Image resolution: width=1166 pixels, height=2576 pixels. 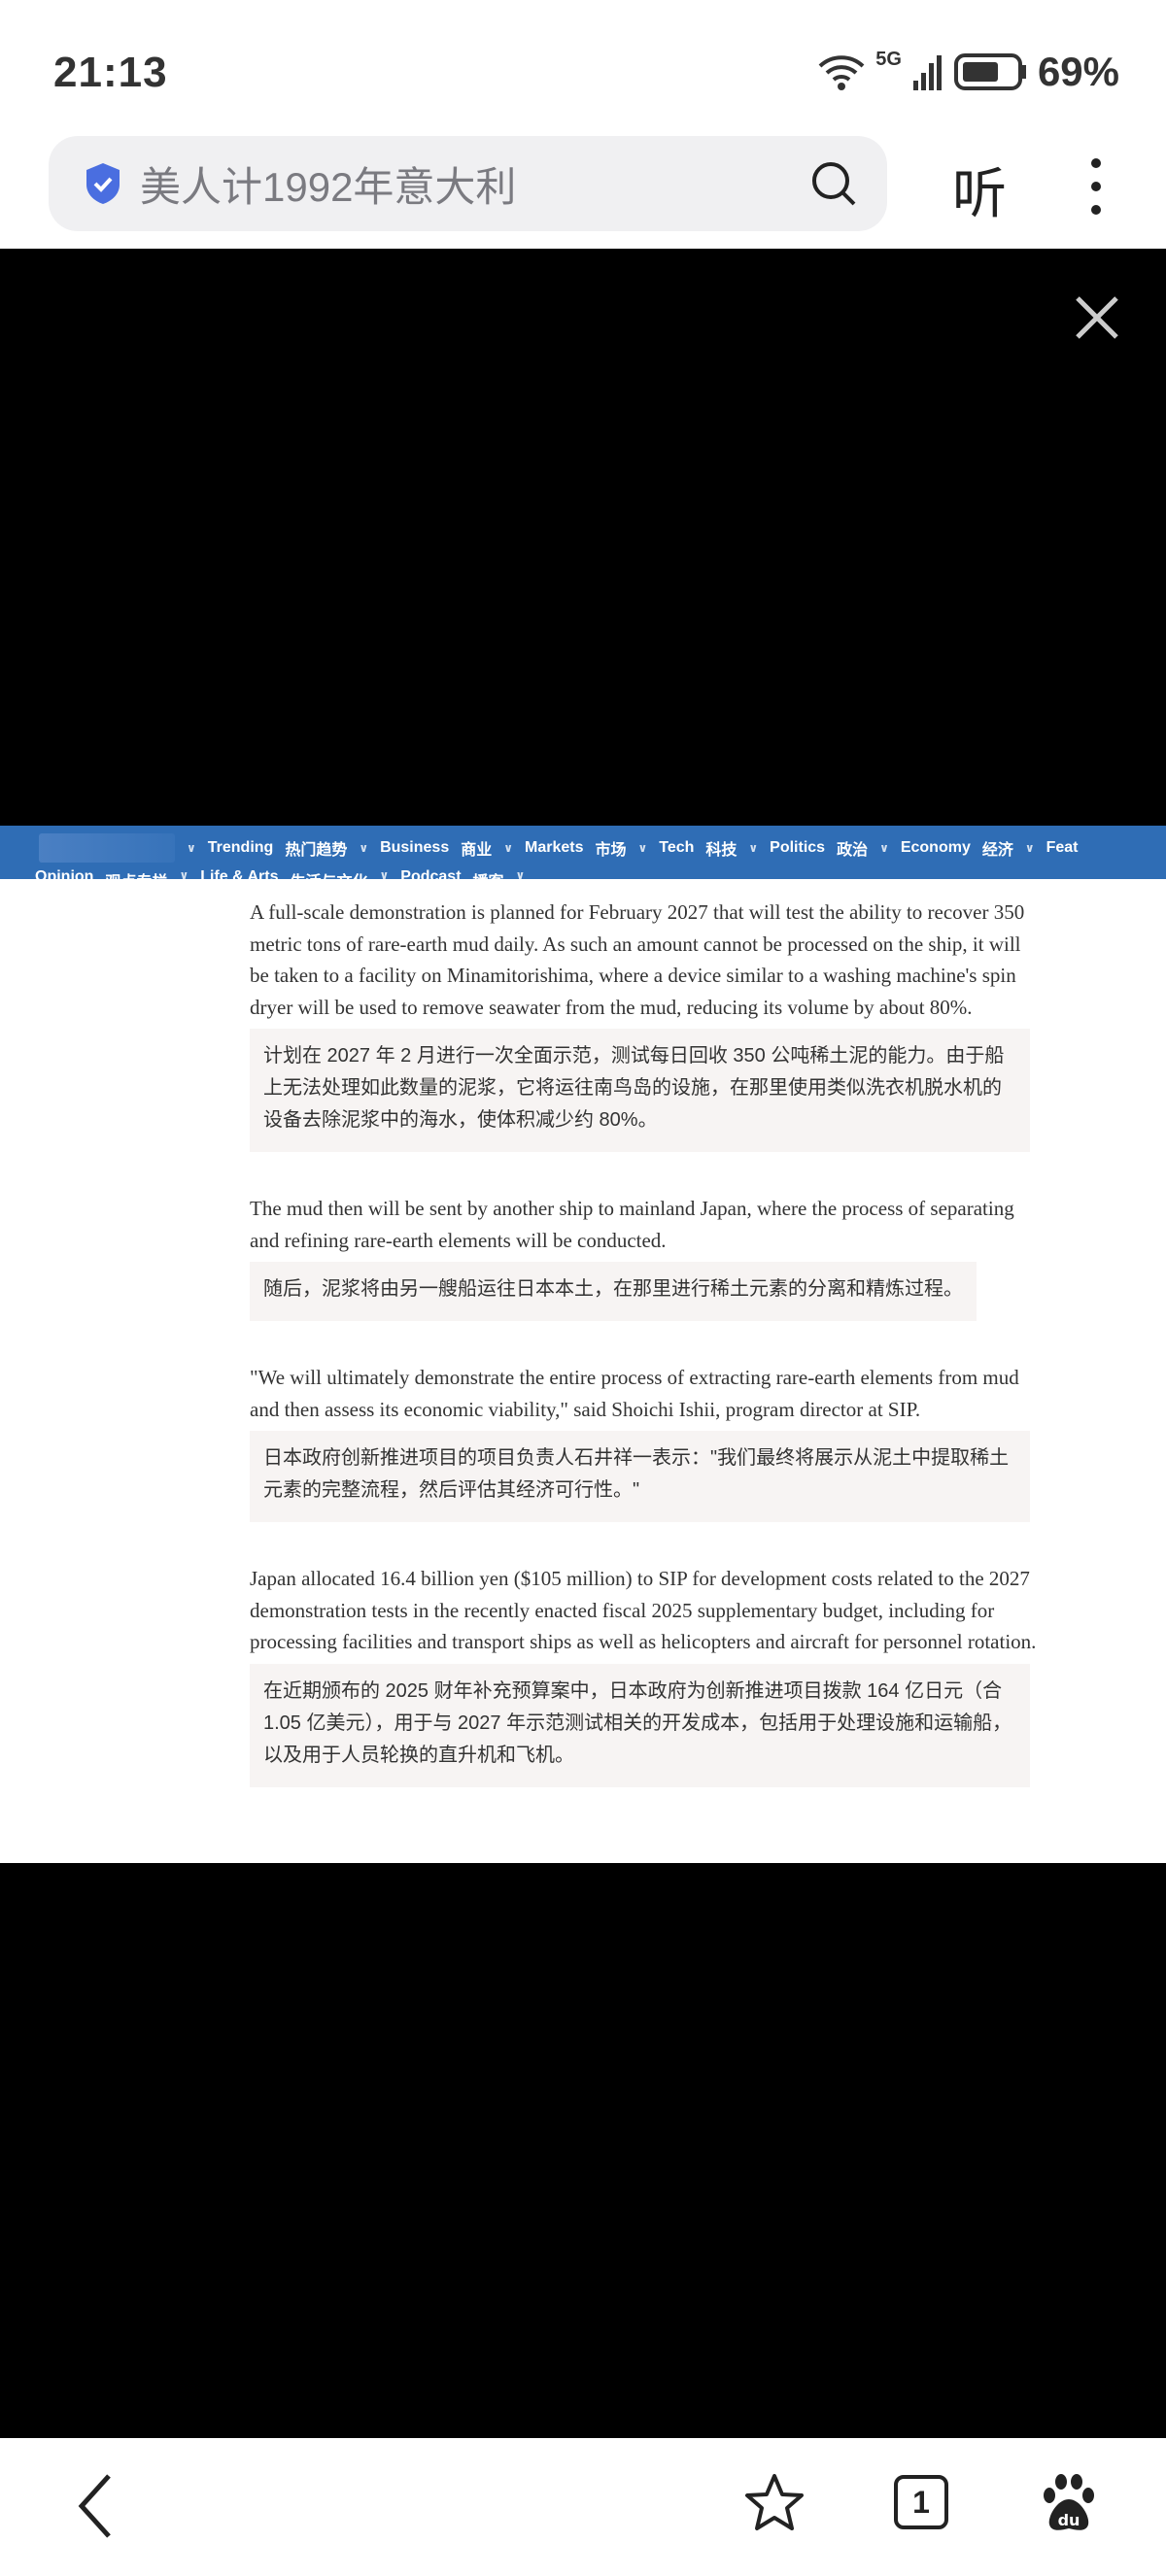 I want to click on nav-business-zh: 商业, so click(x=476, y=848).